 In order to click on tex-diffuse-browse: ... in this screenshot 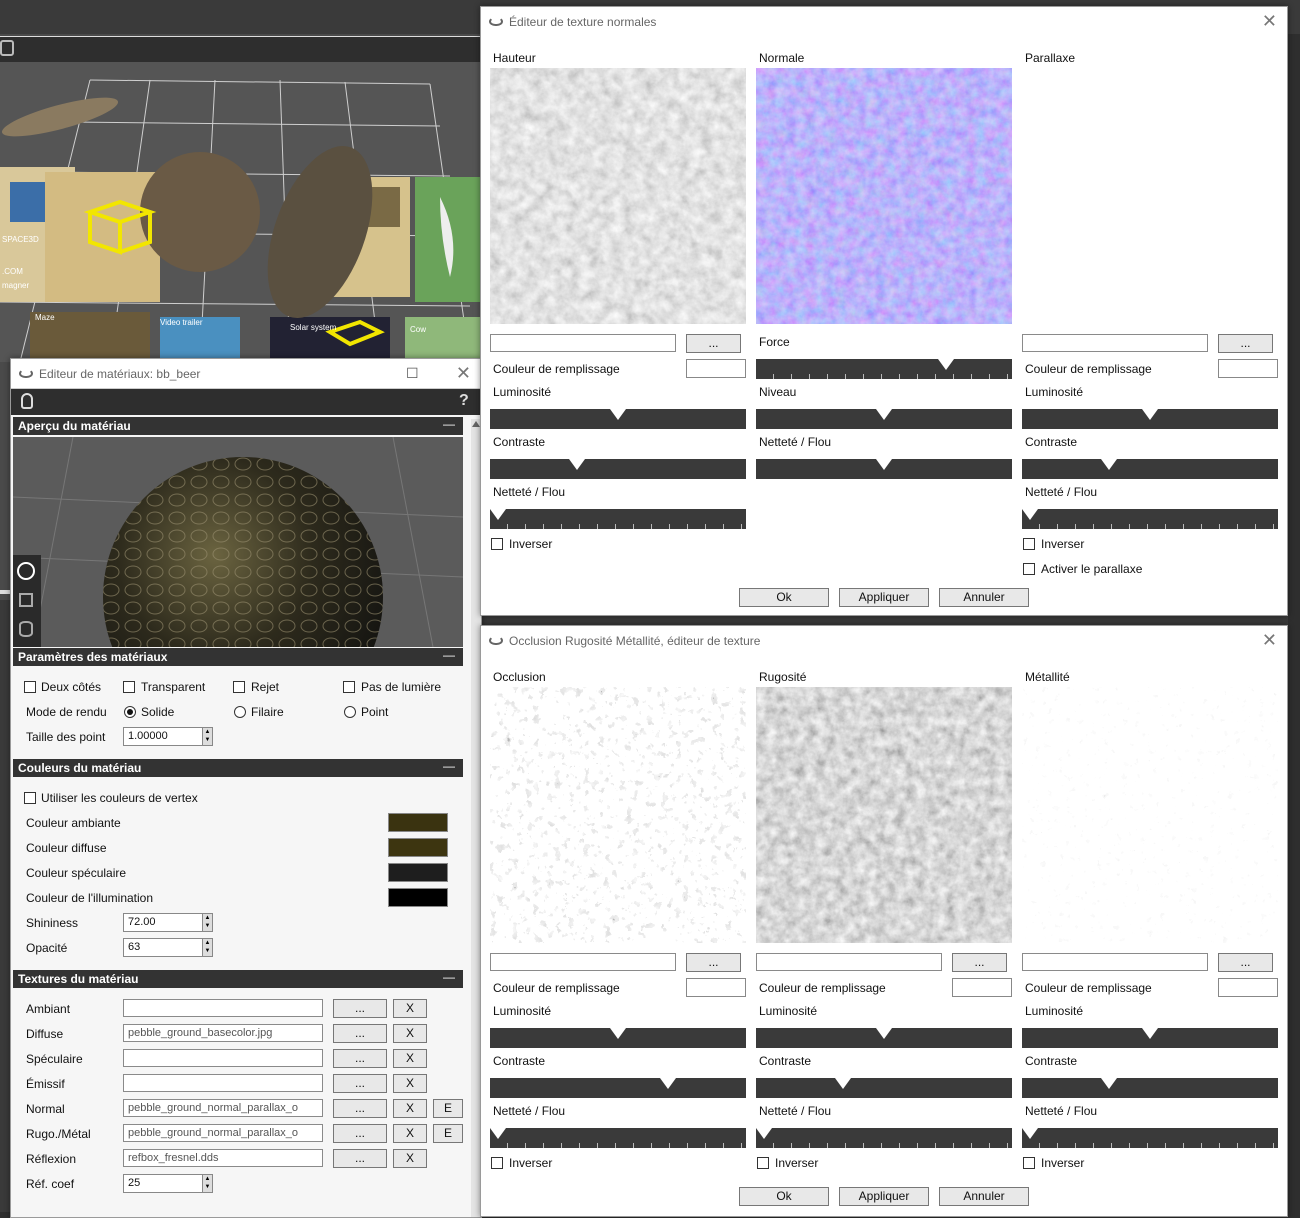, I will do `click(360, 1033)`.